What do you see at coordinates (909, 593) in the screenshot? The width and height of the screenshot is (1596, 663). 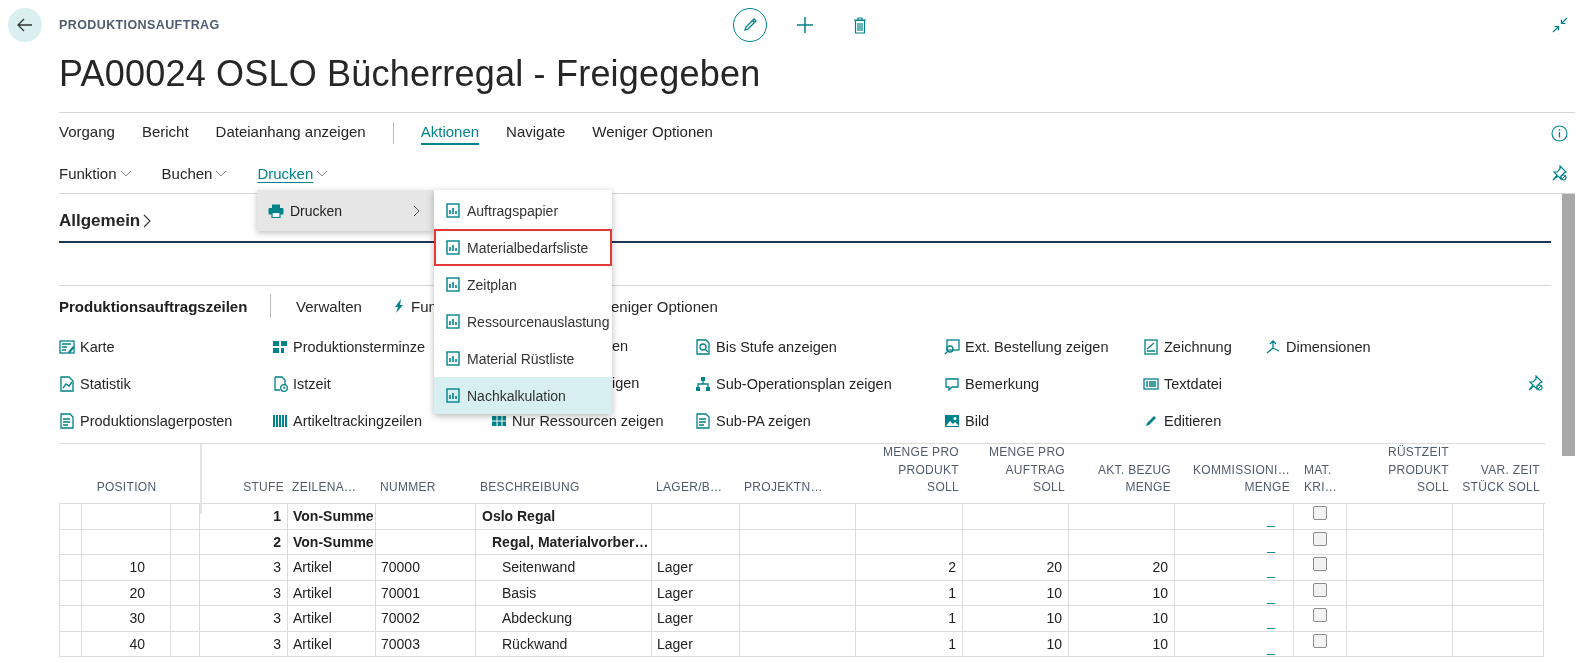 I see `table-cell: 1` at bounding box center [909, 593].